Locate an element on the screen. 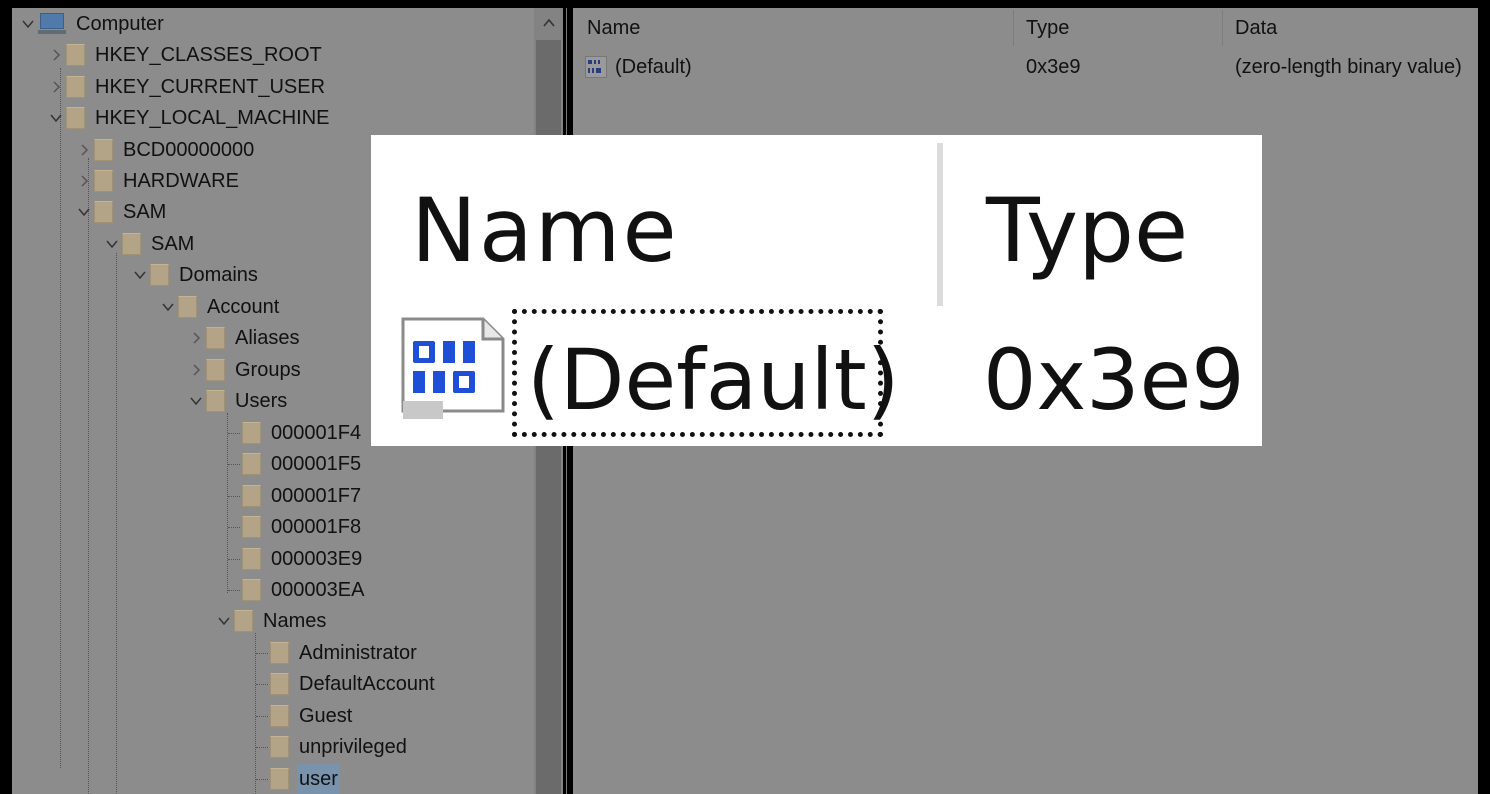  tree-node-aliases: Aliases is located at coordinates (243, 338).